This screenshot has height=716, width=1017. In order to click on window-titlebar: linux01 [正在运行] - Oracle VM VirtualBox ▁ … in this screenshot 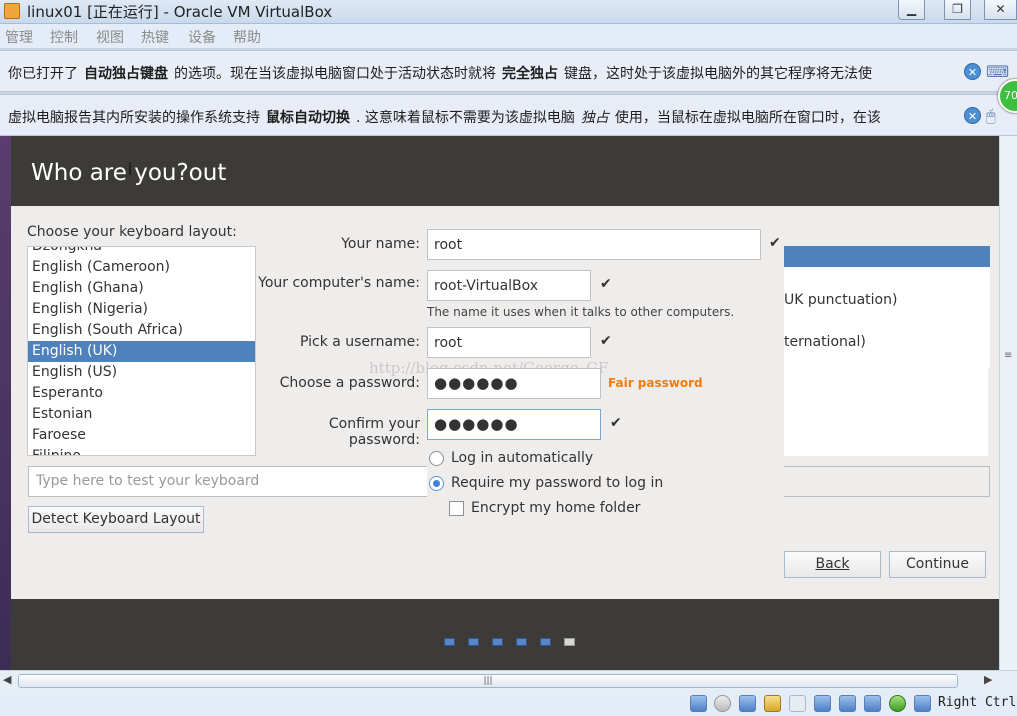, I will do `click(508, 12)`.